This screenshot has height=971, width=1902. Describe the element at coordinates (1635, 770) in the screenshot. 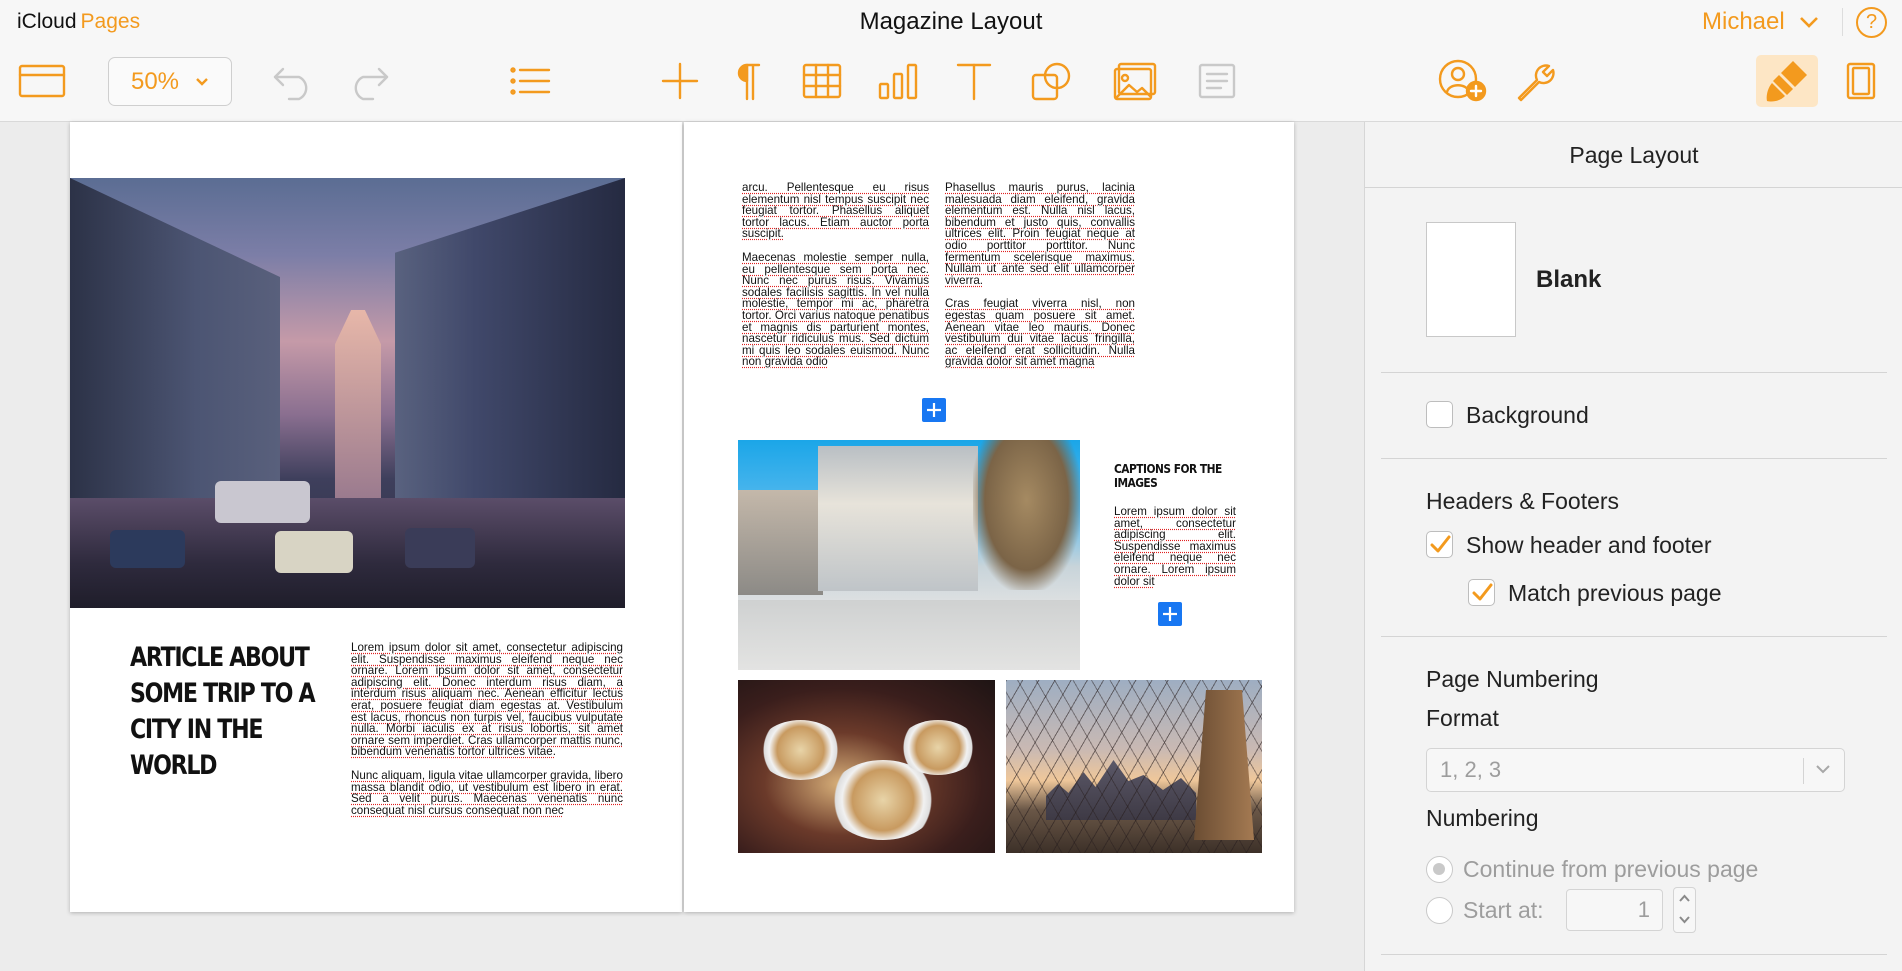

I see `format-select: 1, 2, 3` at that location.